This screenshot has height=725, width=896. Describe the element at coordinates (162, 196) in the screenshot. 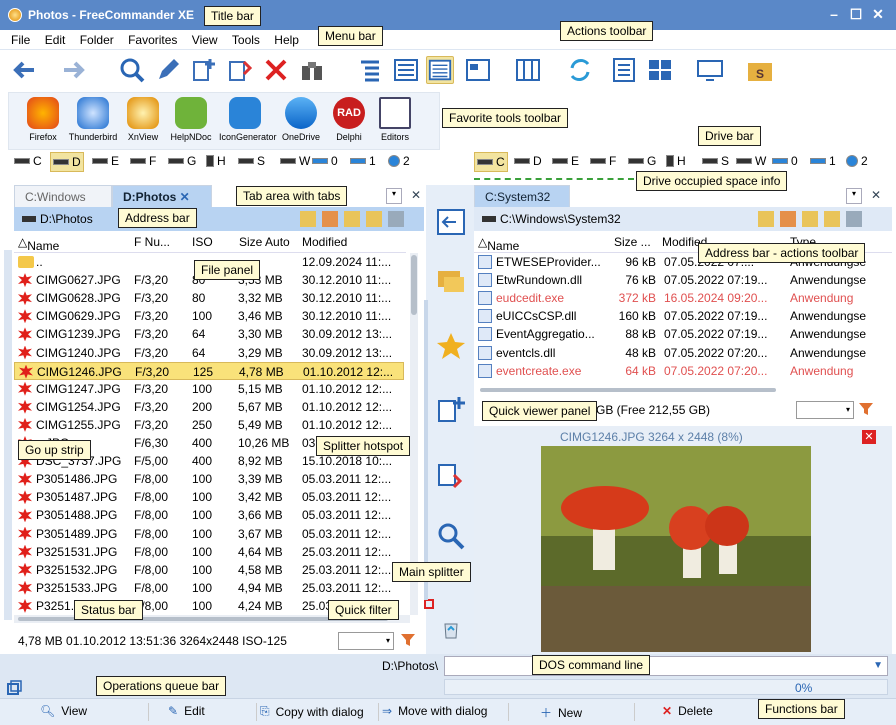

I see `tab-photos: D:Photos ✕` at that location.